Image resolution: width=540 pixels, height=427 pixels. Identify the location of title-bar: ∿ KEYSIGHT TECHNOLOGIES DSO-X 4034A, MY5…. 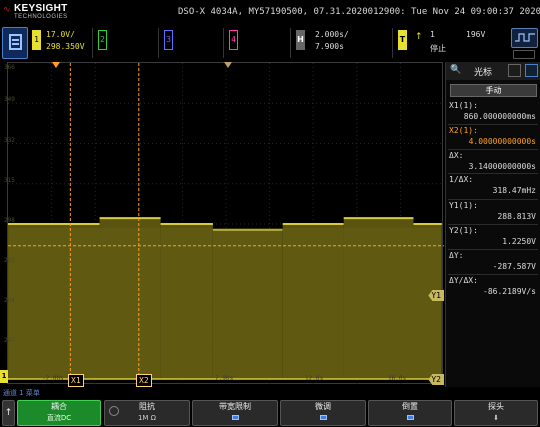
(270, 13).